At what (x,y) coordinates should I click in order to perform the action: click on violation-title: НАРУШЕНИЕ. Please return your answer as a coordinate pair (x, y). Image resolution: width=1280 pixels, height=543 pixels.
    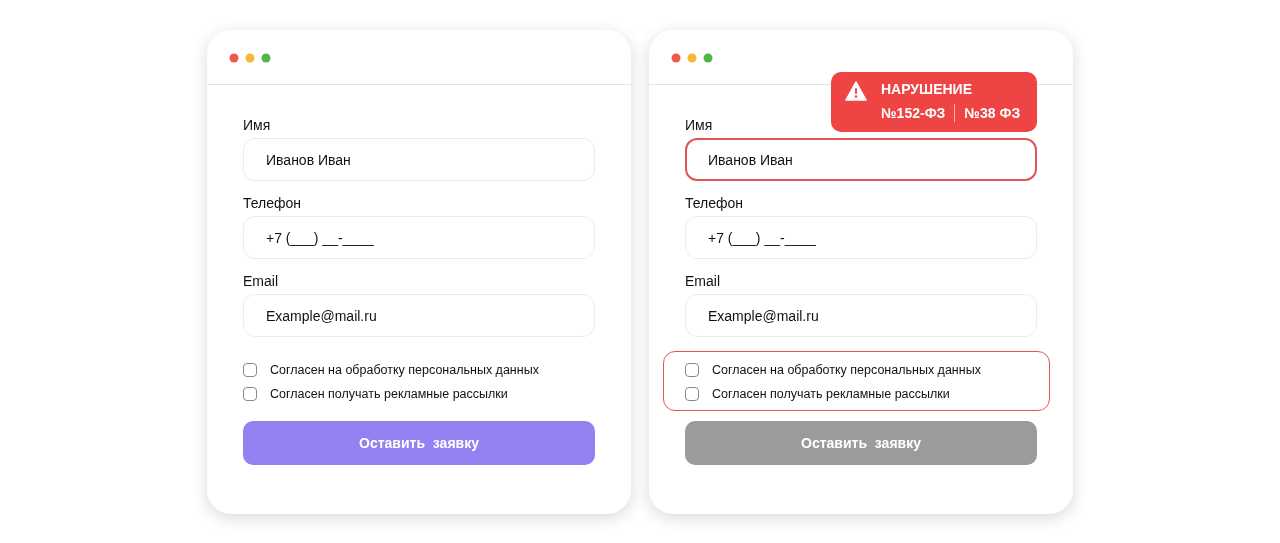
    Looking at the image, I should click on (927, 89).